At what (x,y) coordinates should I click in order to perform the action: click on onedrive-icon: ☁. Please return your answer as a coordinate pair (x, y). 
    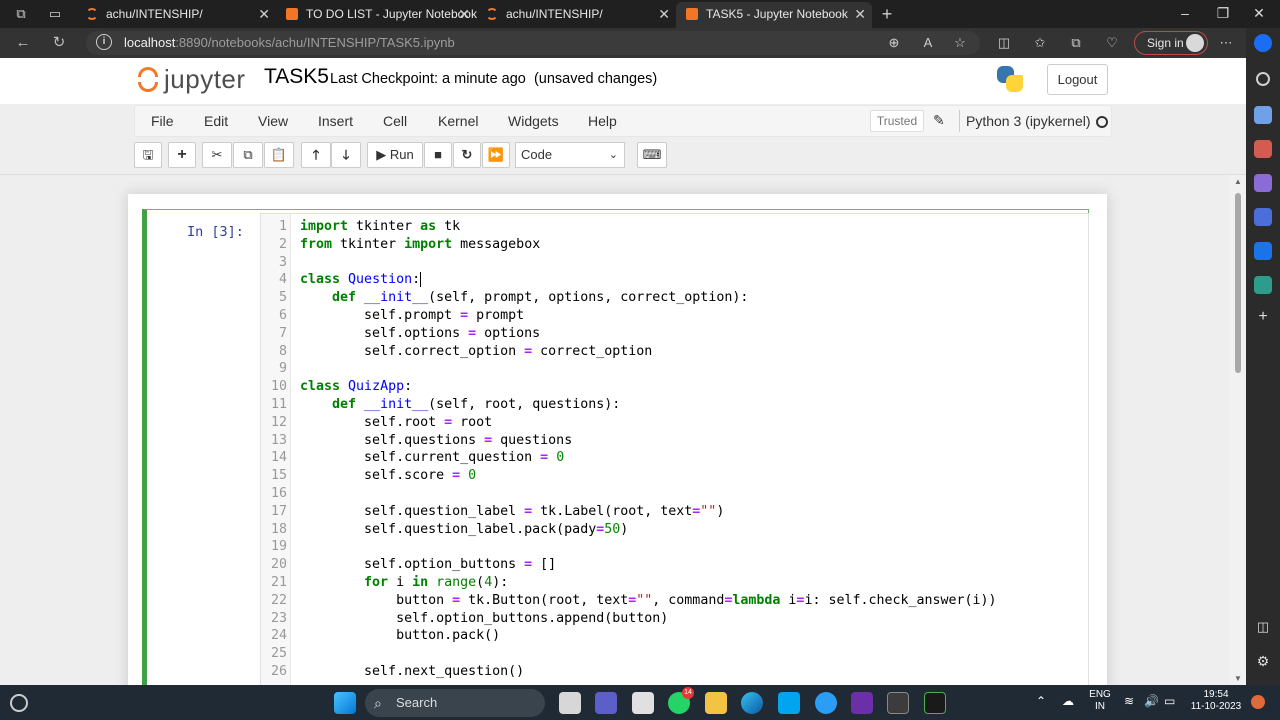
    Looking at the image, I should click on (1068, 701).